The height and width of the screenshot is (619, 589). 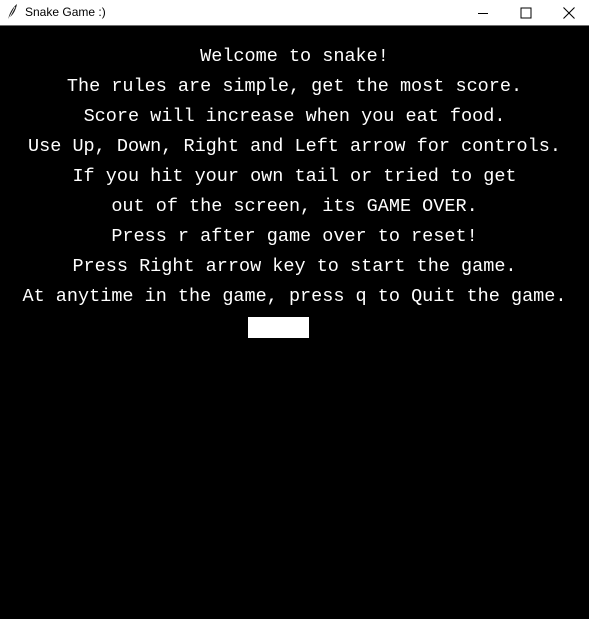 I want to click on minimize-button, so click(x=483, y=12).